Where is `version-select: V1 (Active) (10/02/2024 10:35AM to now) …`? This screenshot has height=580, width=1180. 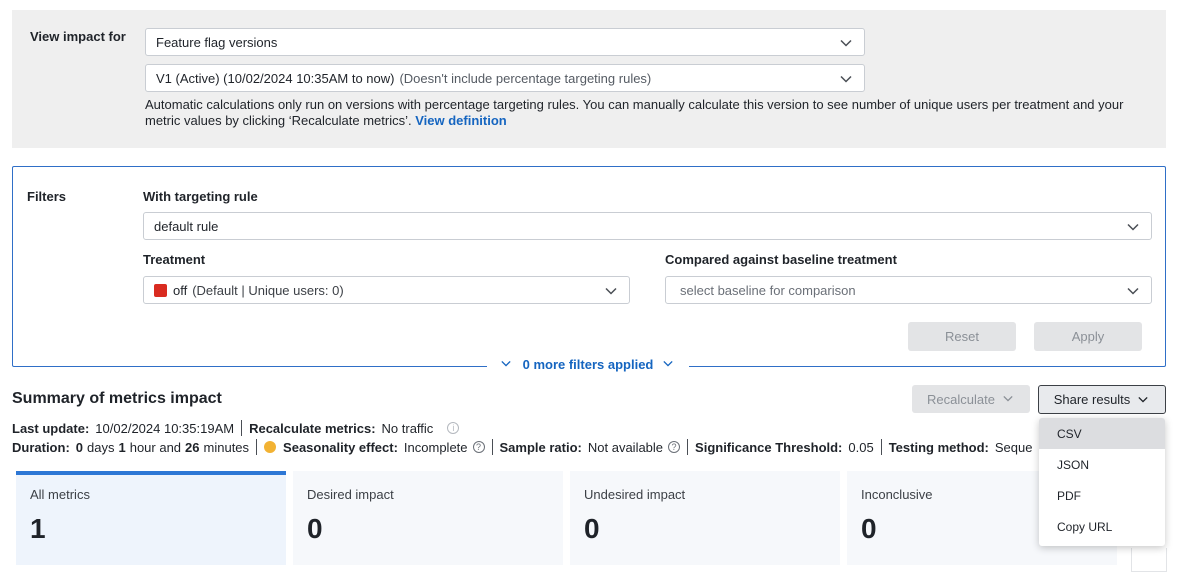 version-select: V1 (Active) (10/02/2024 10:35AM to now) … is located at coordinates (505, 78).